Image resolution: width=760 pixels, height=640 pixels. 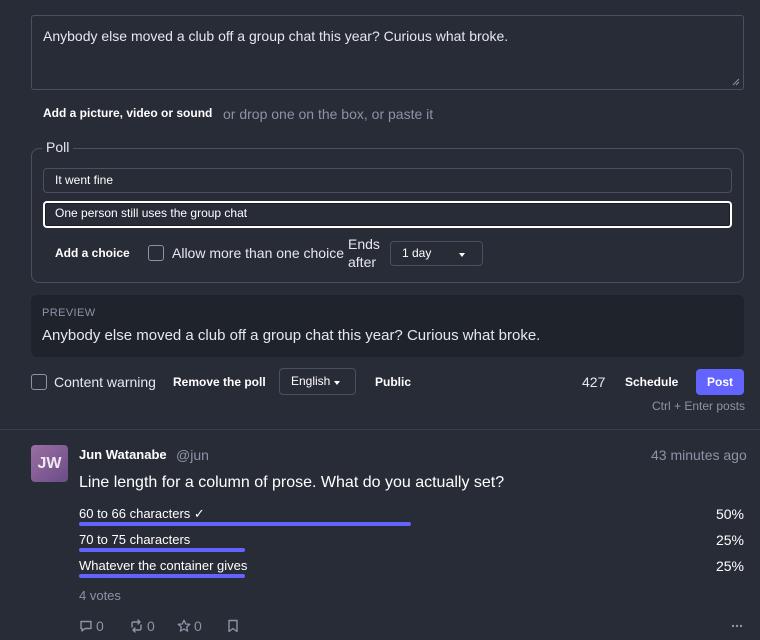 What do you see at coordinates (184, 625) in the screenshot?
I see `star-icon` at bounding box center [184, 625].